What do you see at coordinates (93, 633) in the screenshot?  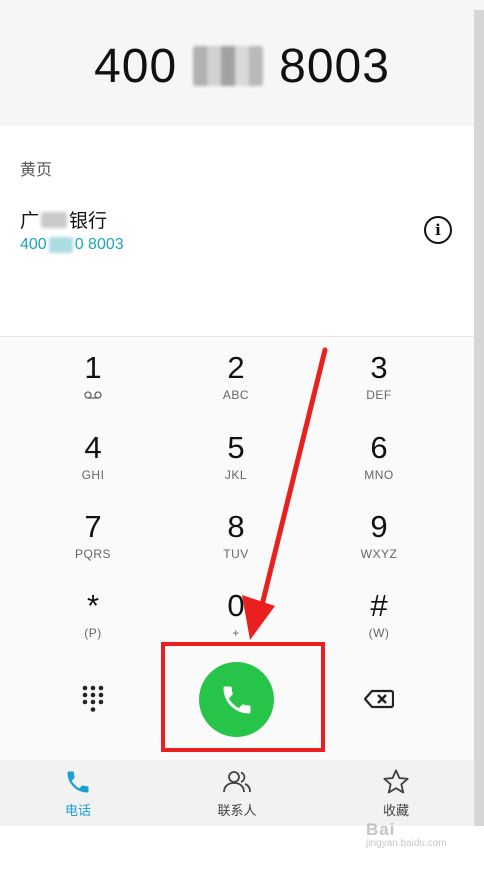 I see `key-letters: (P)` at bounding box center [93, 633].